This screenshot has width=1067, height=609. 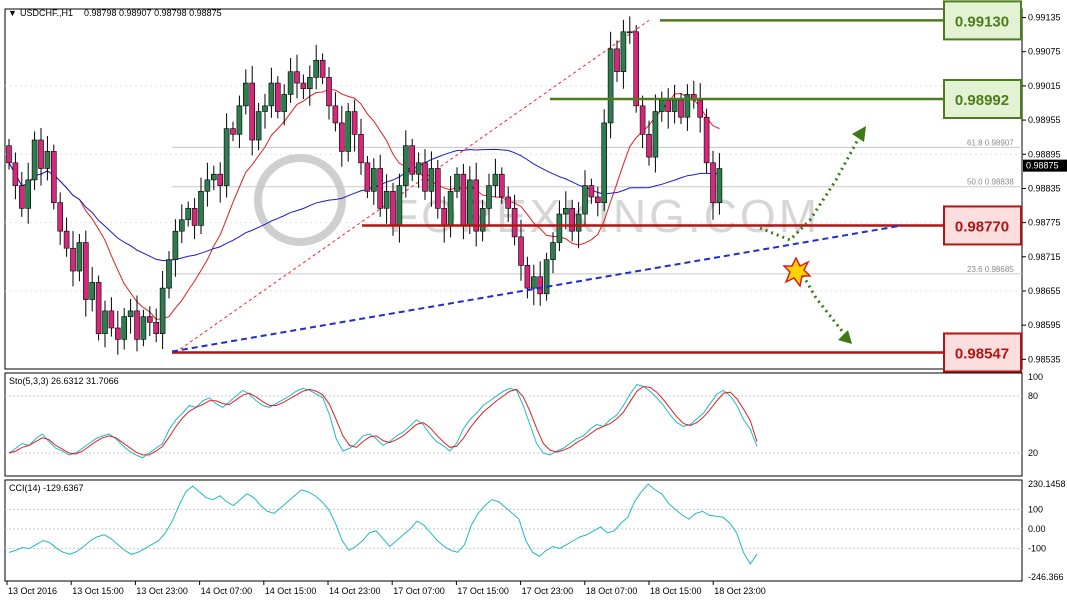 I want to click on time-tick-label: 13 Oct 23:00, so click(x=162, y=591).